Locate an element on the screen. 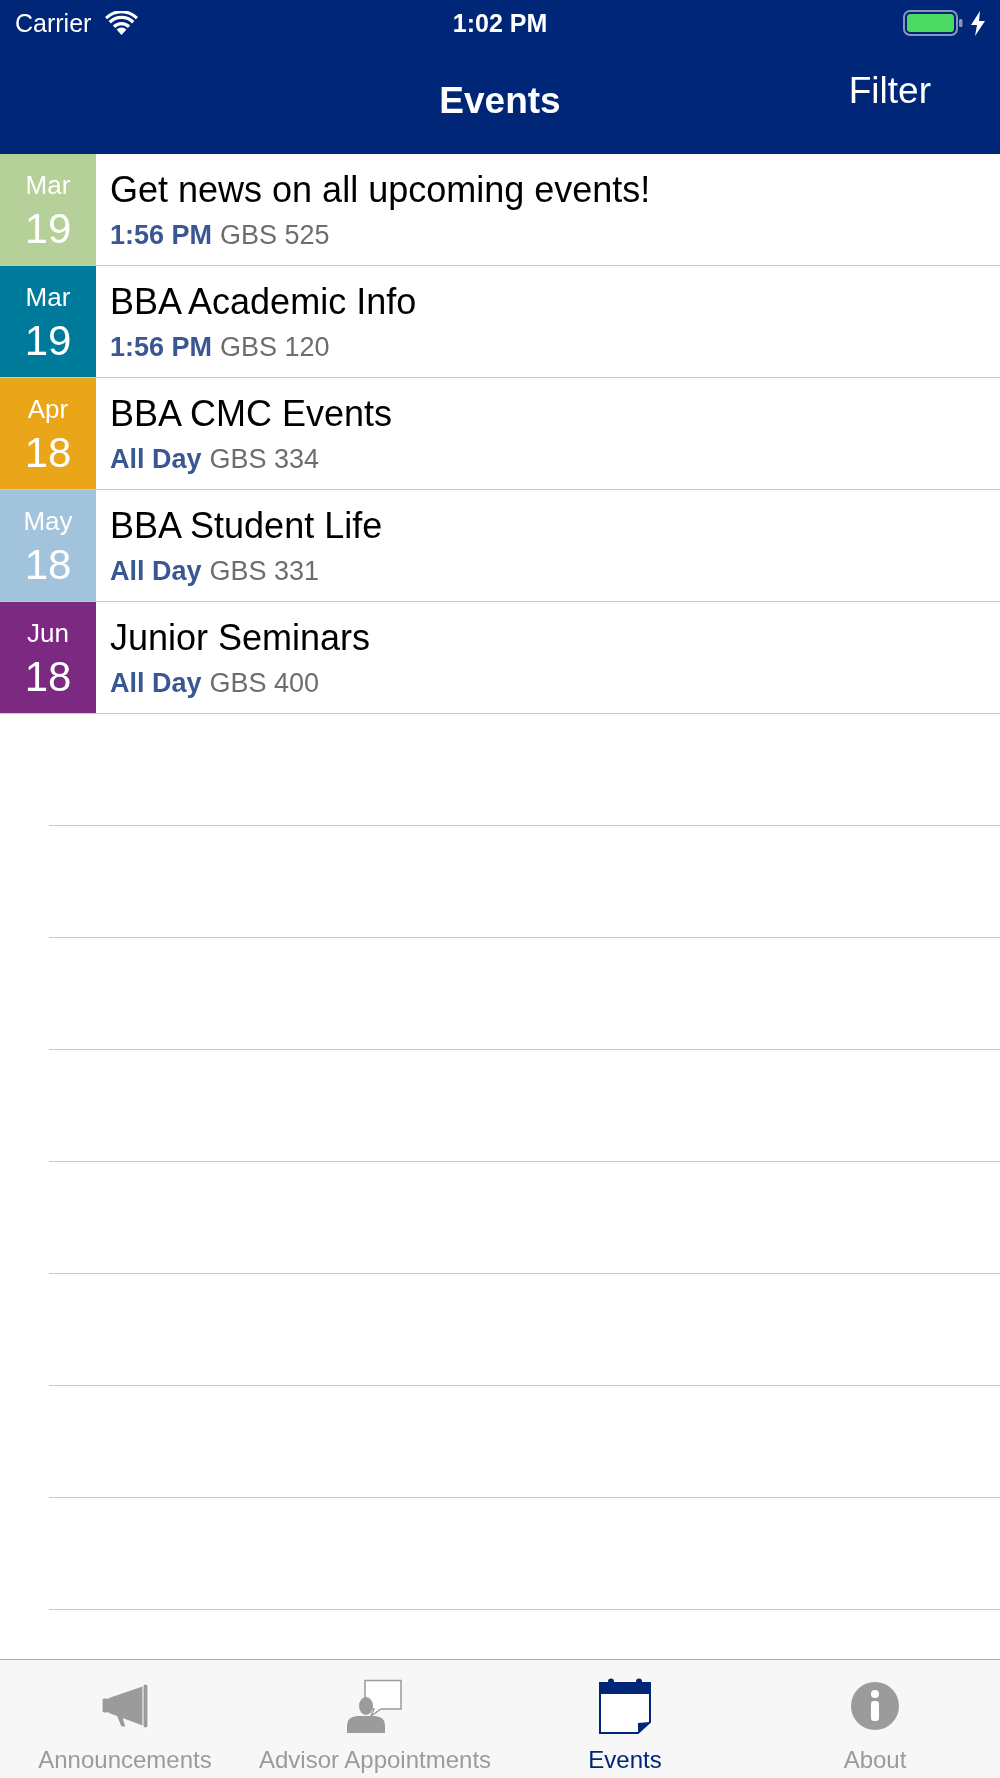  event-row: Mar 19 BBA Academic Info 1:56 PM GBS 120 is located at coordinates (500, 322).